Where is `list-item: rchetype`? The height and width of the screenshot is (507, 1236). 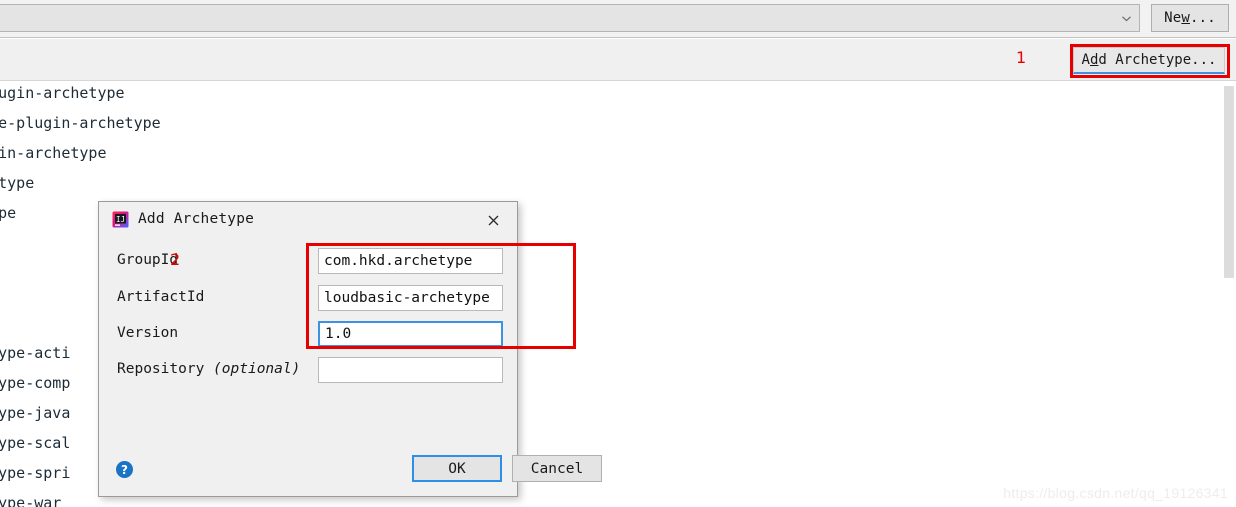
list-item: rchetype is located at coordinates (17, 183).